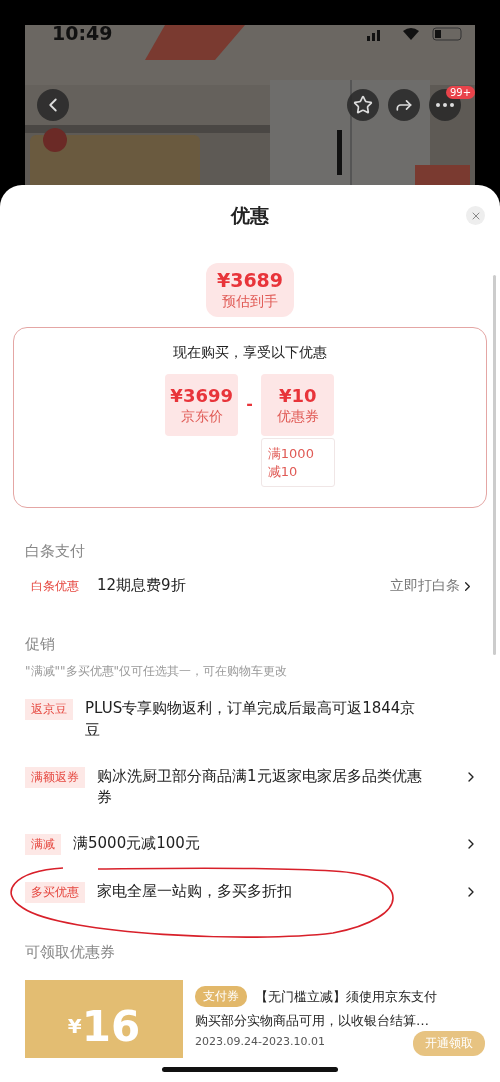 Image resolution: width=500 pixels, height=1082 pixels. Describe the element at coordinates (55, 777) in the screenshot. I see `promo-tag: 满额返券` at that location.